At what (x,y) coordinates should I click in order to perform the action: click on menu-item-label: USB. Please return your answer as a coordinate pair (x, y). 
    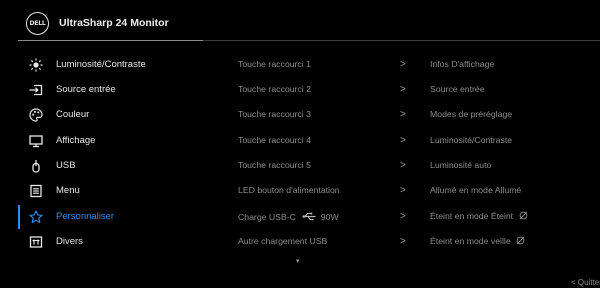
    Looking at the image, I should click on (66, 165).